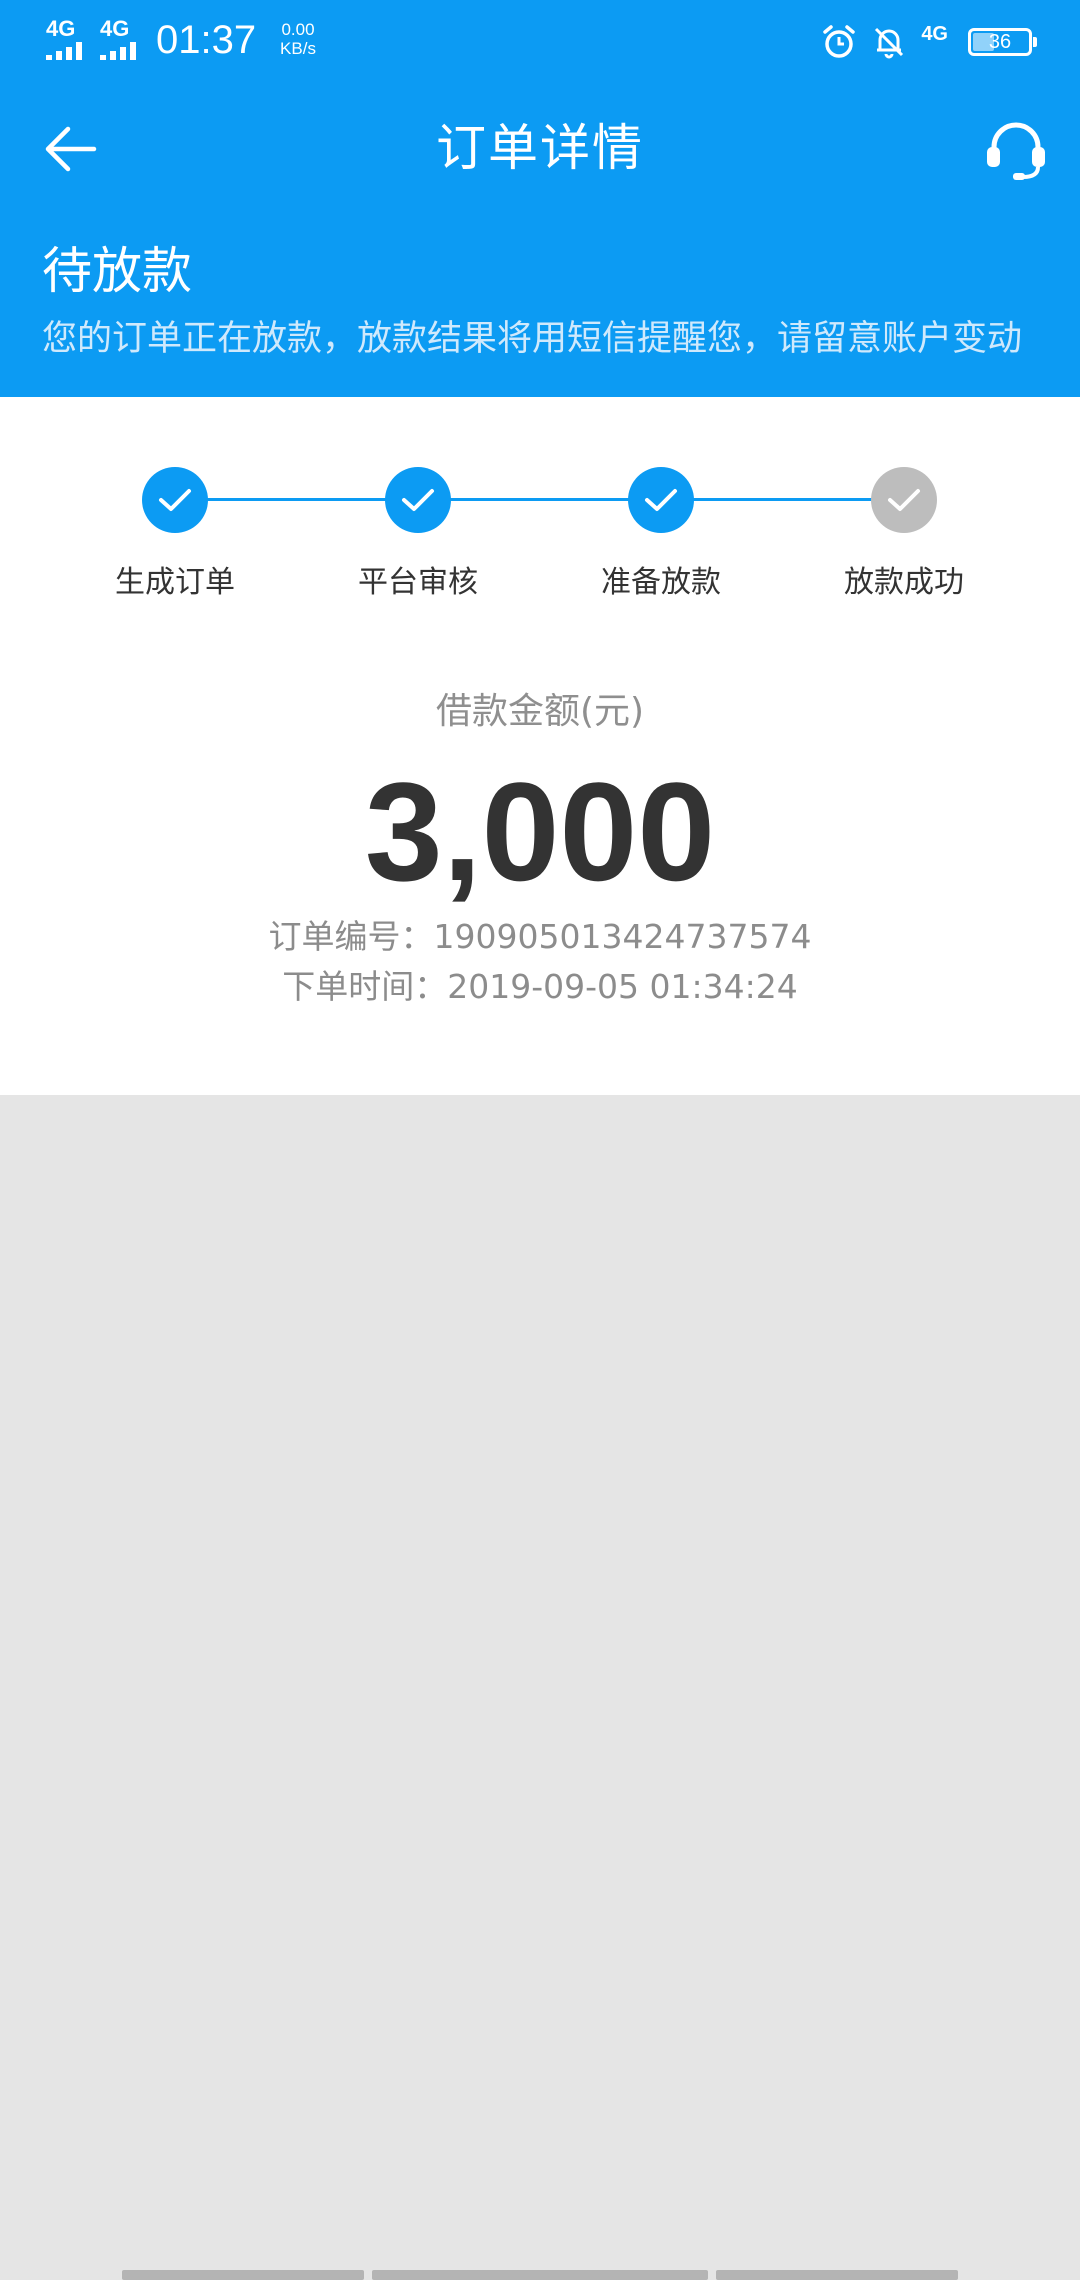  Describe the element at coordinates (175, 582) in the screenshot. I see `step-label: 生成订单` at that location.